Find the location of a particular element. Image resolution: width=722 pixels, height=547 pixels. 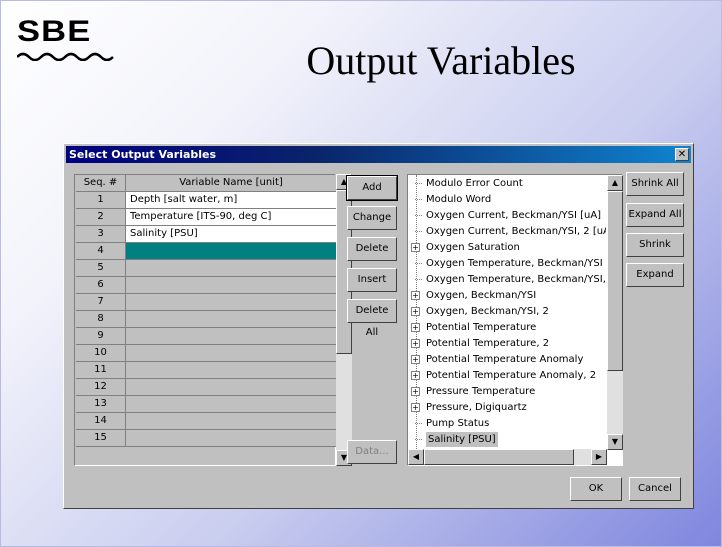

table-row: 13 is located at coordinates (206, 404).